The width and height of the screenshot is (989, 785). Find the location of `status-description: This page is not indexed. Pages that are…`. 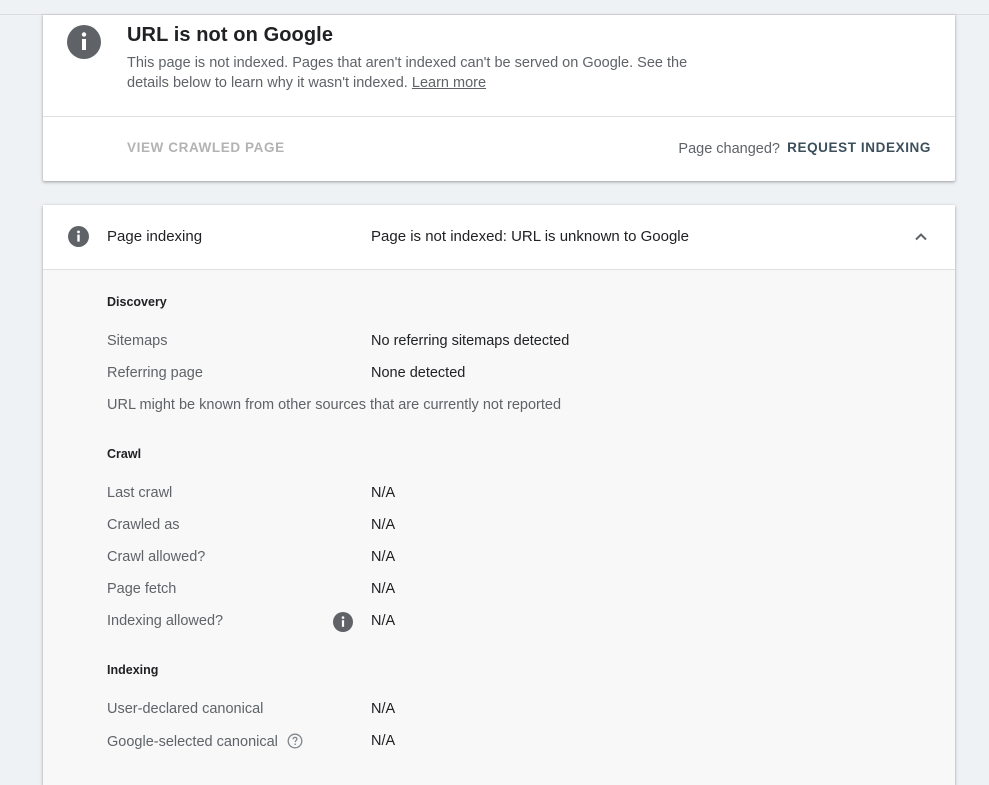

status-description: This page is not indexed. Pages that are… is located at coordinates (427, 73).